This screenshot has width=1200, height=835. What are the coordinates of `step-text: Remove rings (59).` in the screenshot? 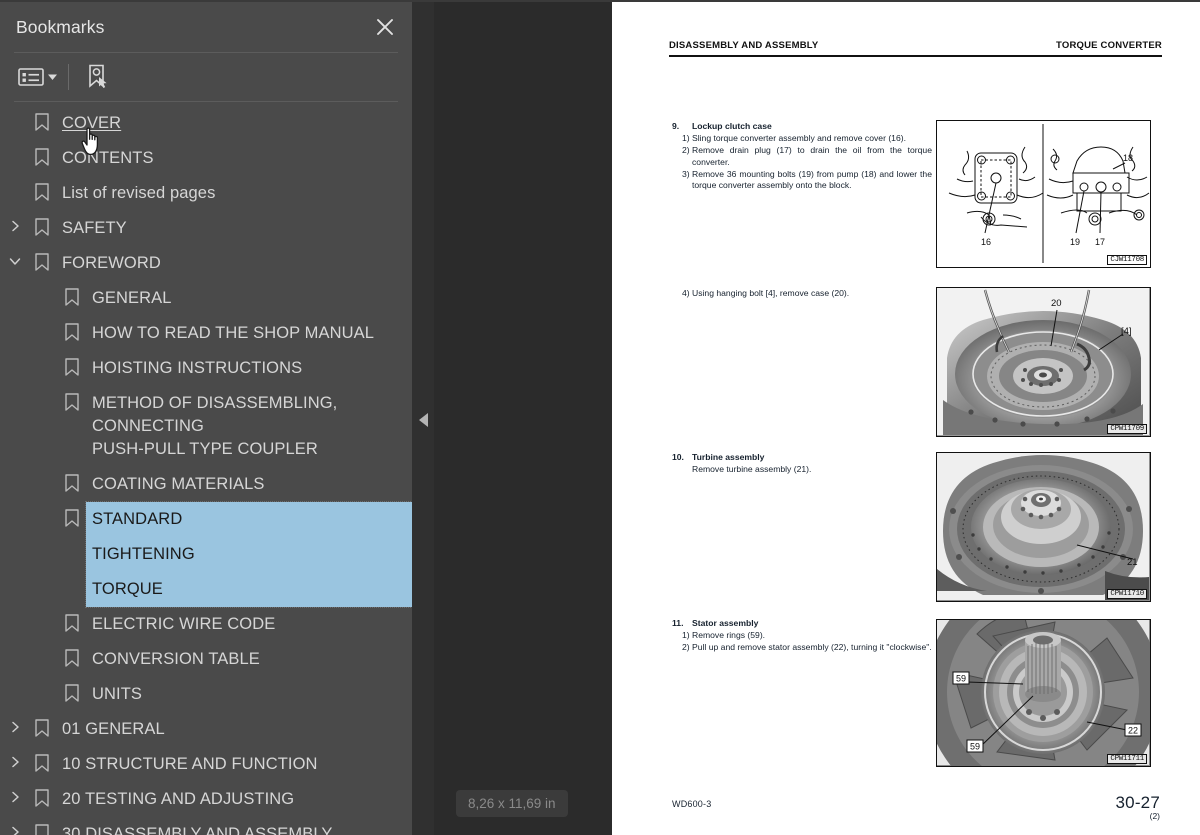 It's located at (729, 635).